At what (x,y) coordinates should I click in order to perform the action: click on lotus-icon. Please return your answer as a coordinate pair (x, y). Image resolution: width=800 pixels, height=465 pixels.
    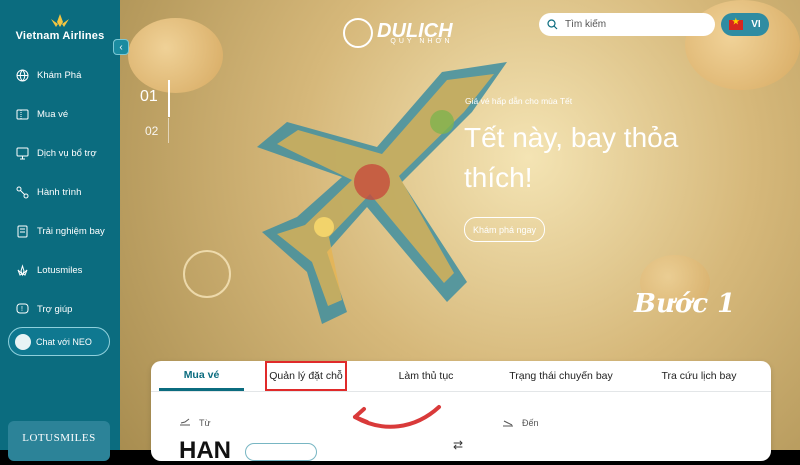
    Looking at the image, I should click on (22, 271).